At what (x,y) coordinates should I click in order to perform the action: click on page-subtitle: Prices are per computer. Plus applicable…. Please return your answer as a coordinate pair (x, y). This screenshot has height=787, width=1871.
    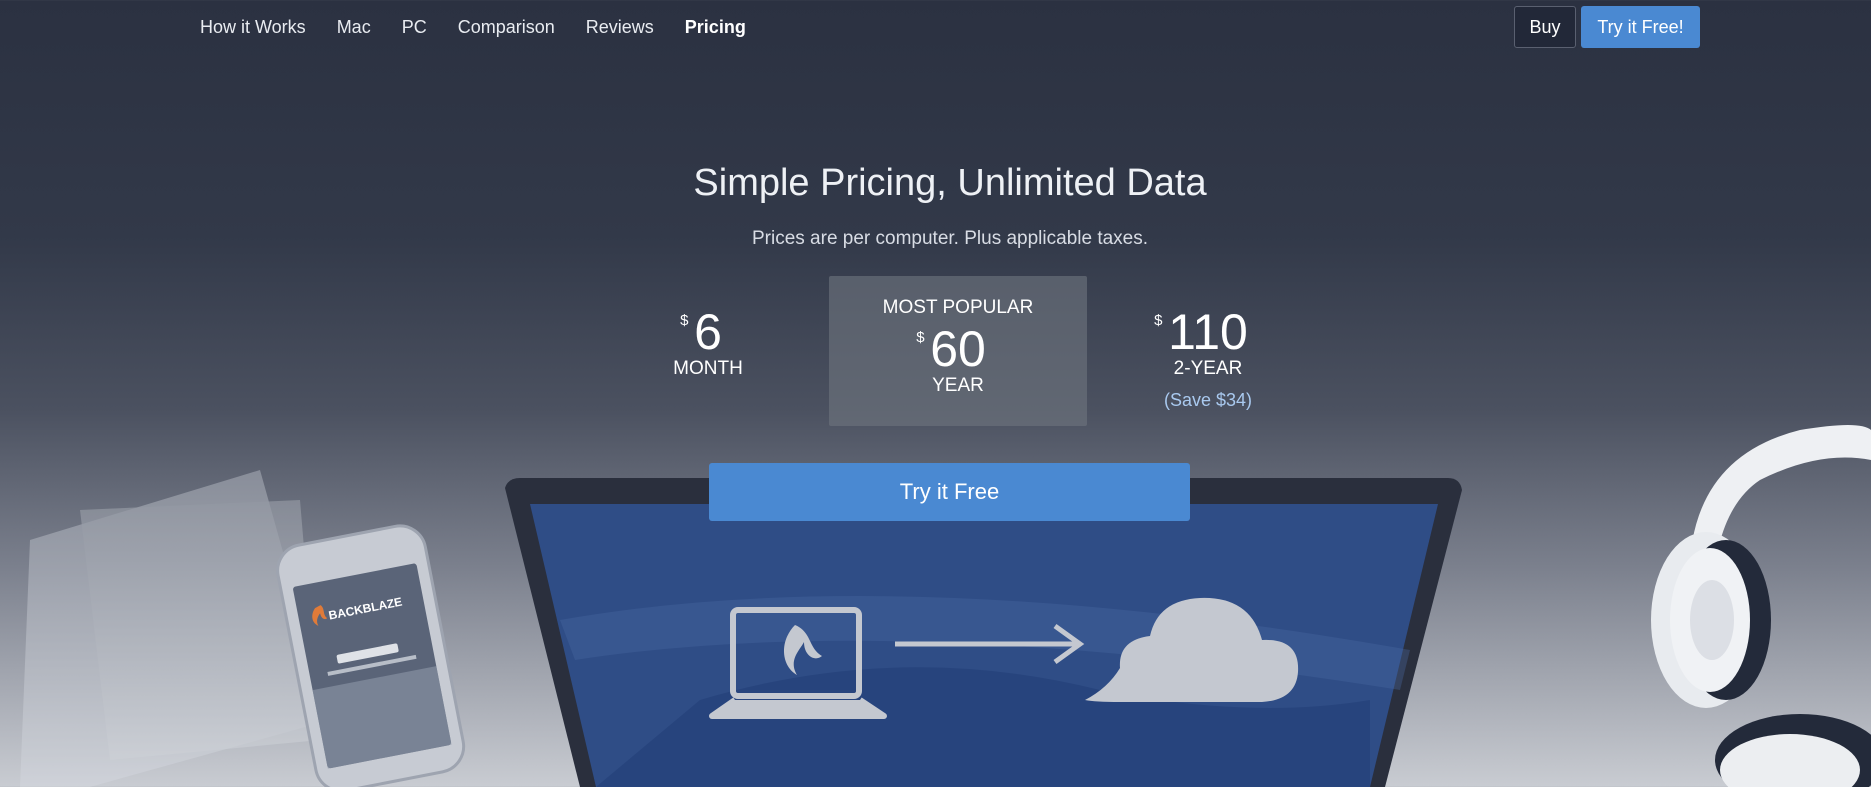
    Looking at the image, I should click on (950, 238).